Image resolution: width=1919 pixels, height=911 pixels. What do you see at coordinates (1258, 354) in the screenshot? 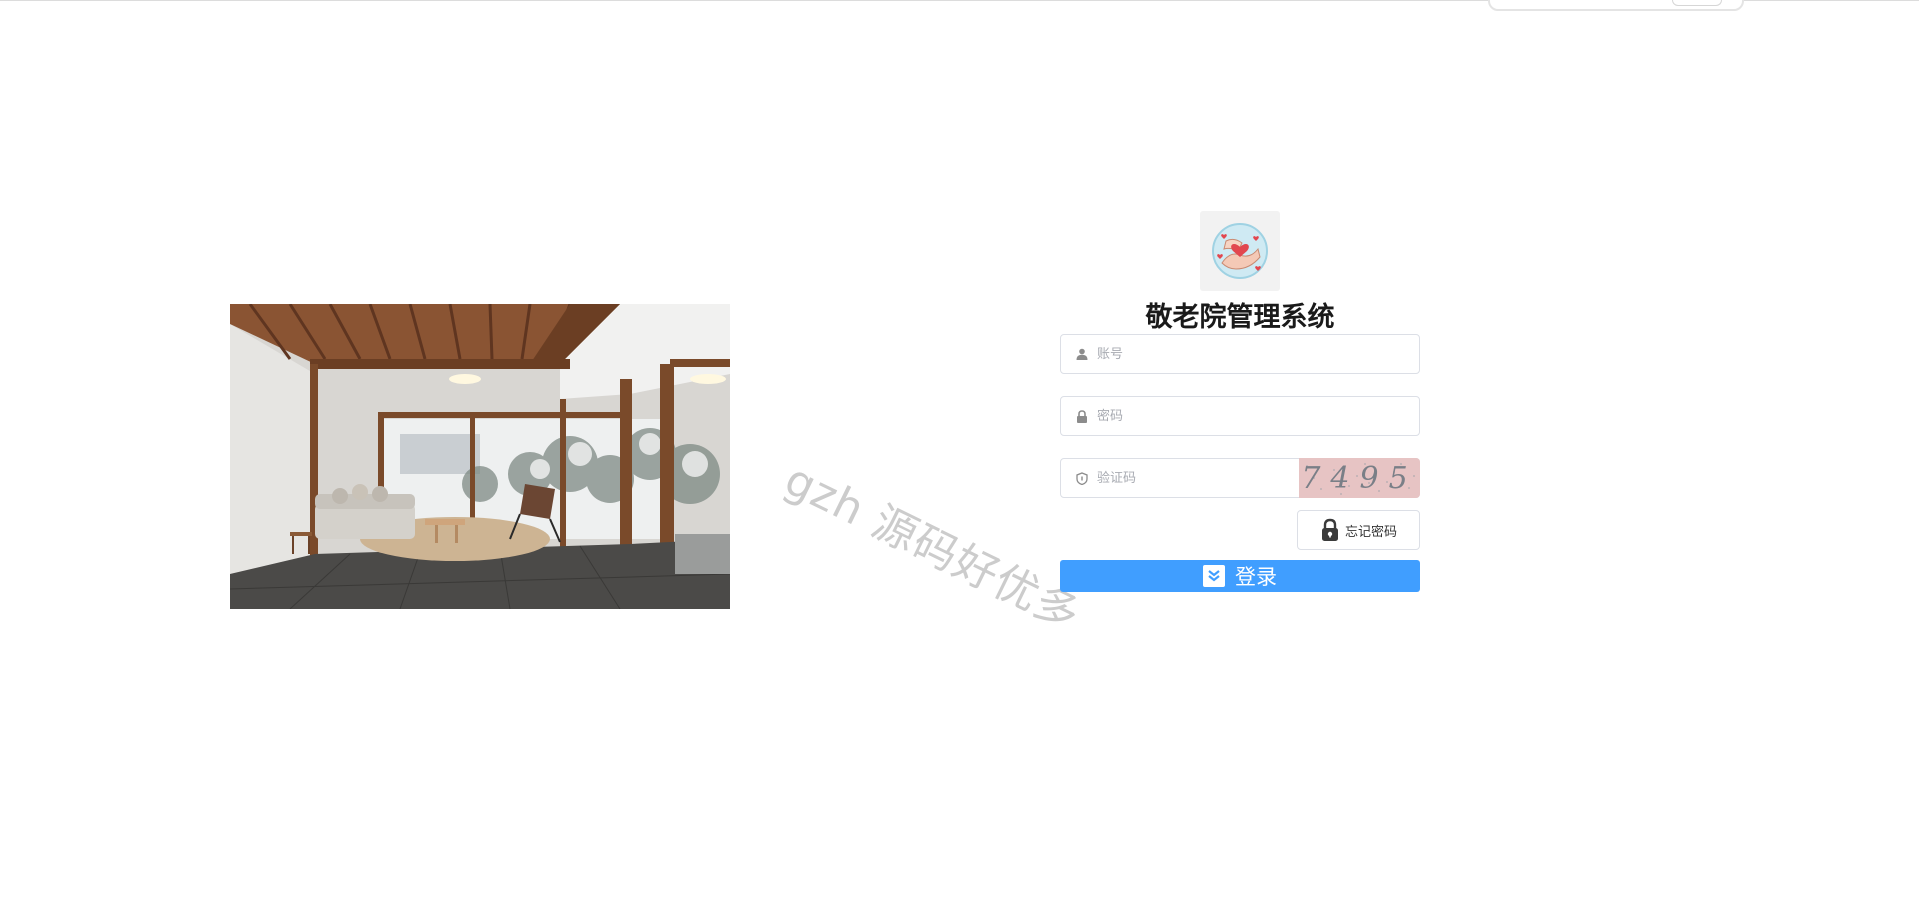
I see `username-input` at bounding box center [1258, 354].